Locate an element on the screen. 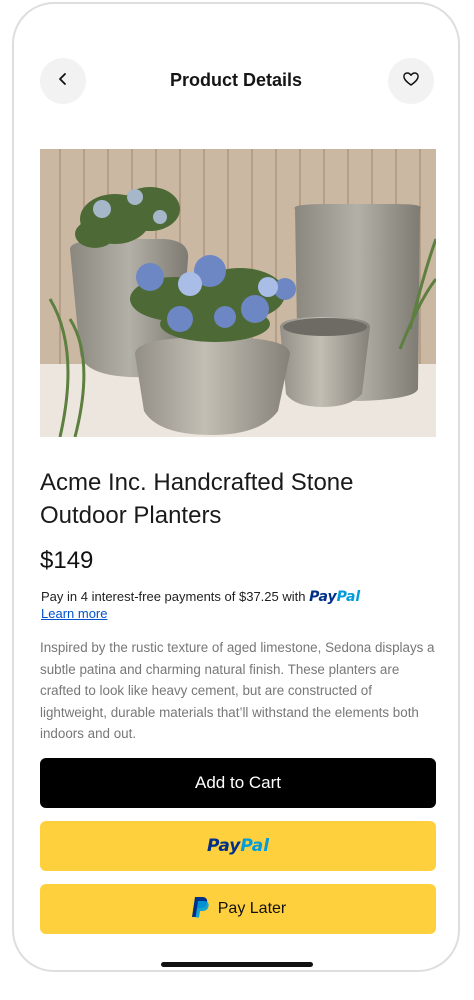  home-indicator is located at coordinates (237, 964).